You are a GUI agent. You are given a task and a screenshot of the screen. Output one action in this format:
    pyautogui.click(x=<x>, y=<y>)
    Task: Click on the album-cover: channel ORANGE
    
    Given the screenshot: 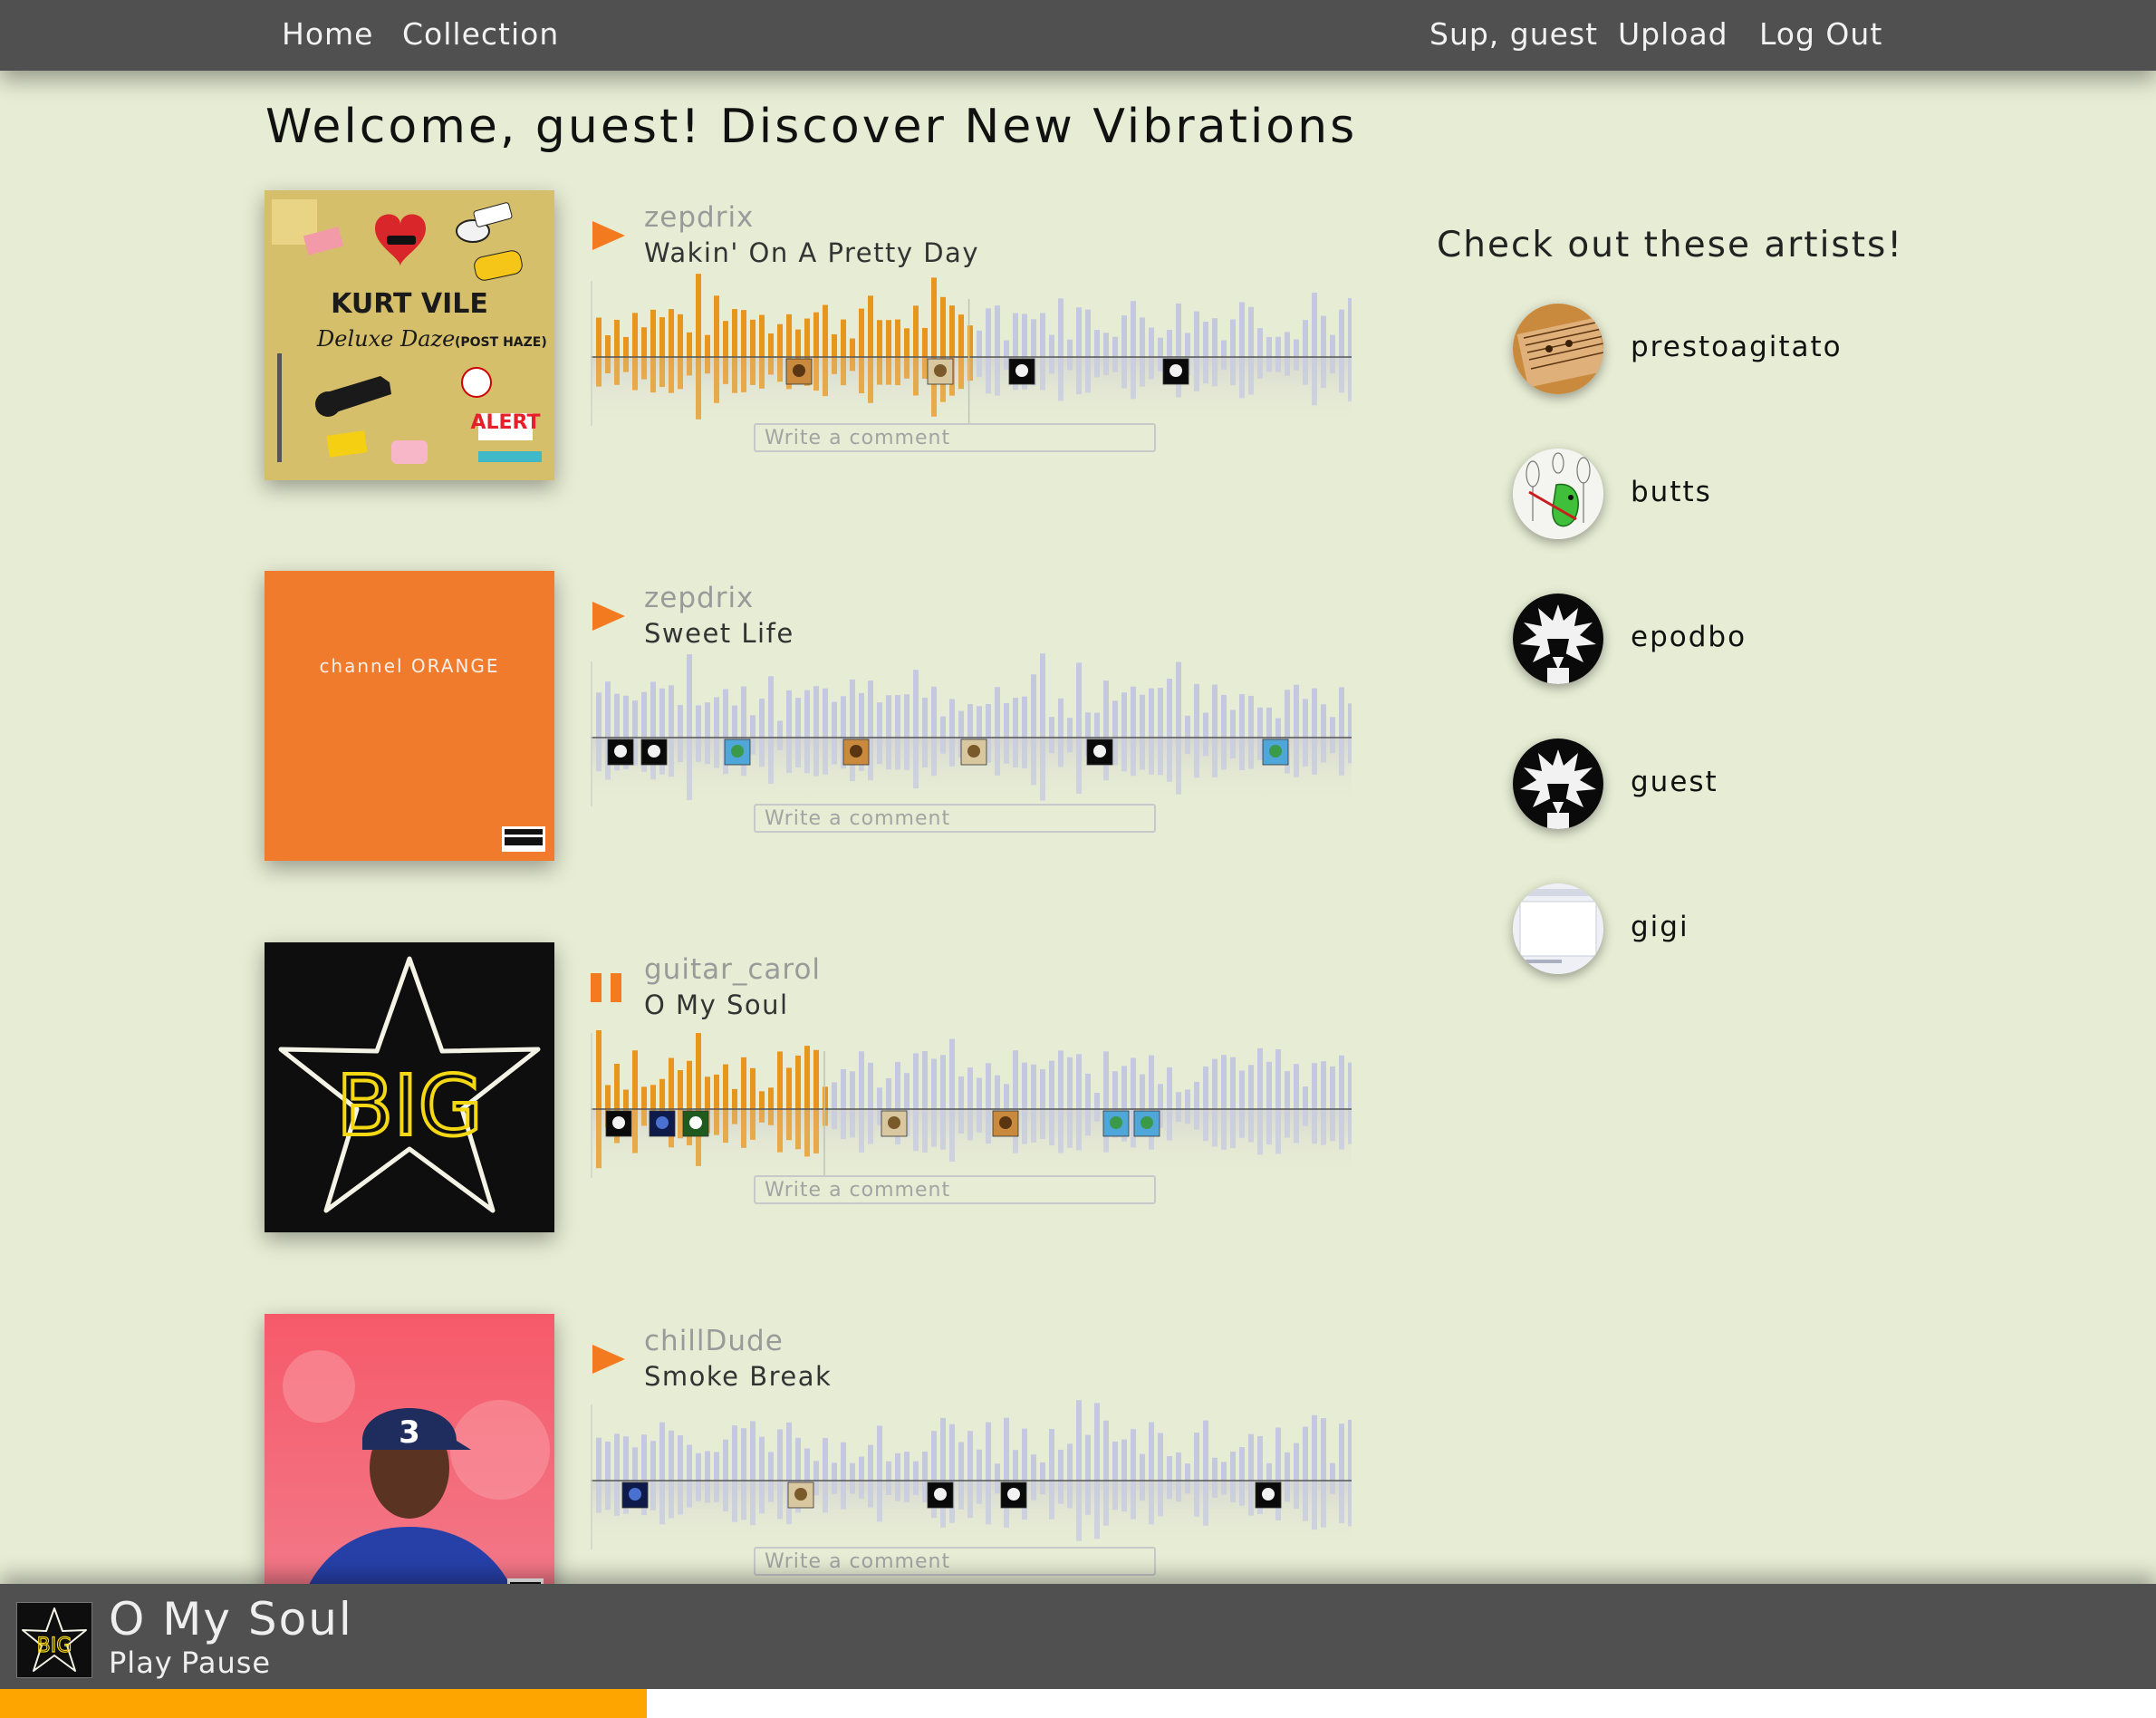 What is the action you would take?
    pyautogui.click(x=409, y=716)
    